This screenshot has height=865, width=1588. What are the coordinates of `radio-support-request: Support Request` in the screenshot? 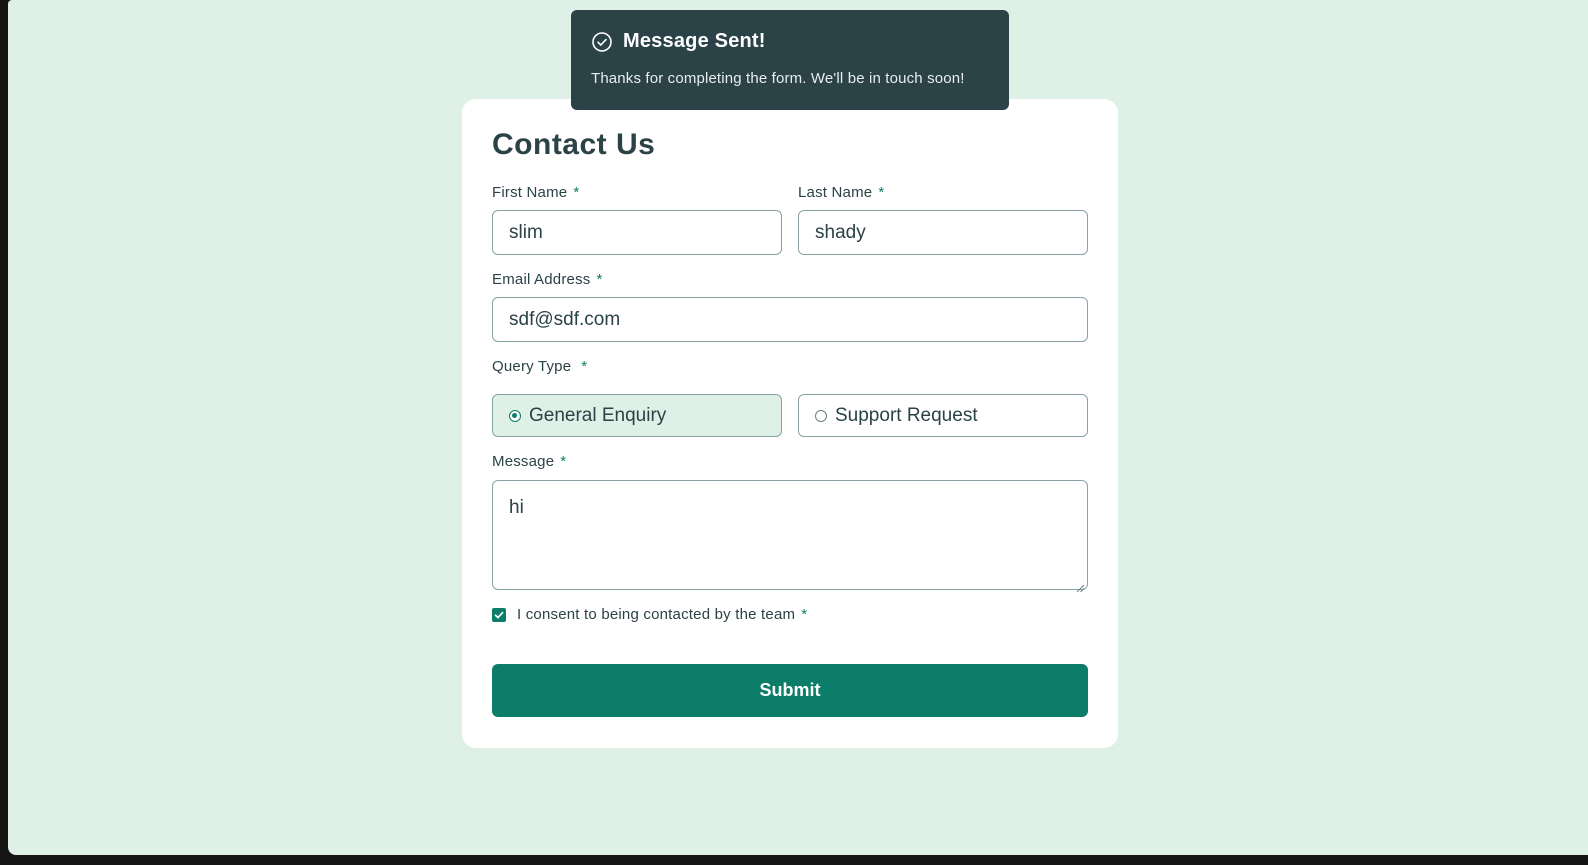 It's located at (943, 415).